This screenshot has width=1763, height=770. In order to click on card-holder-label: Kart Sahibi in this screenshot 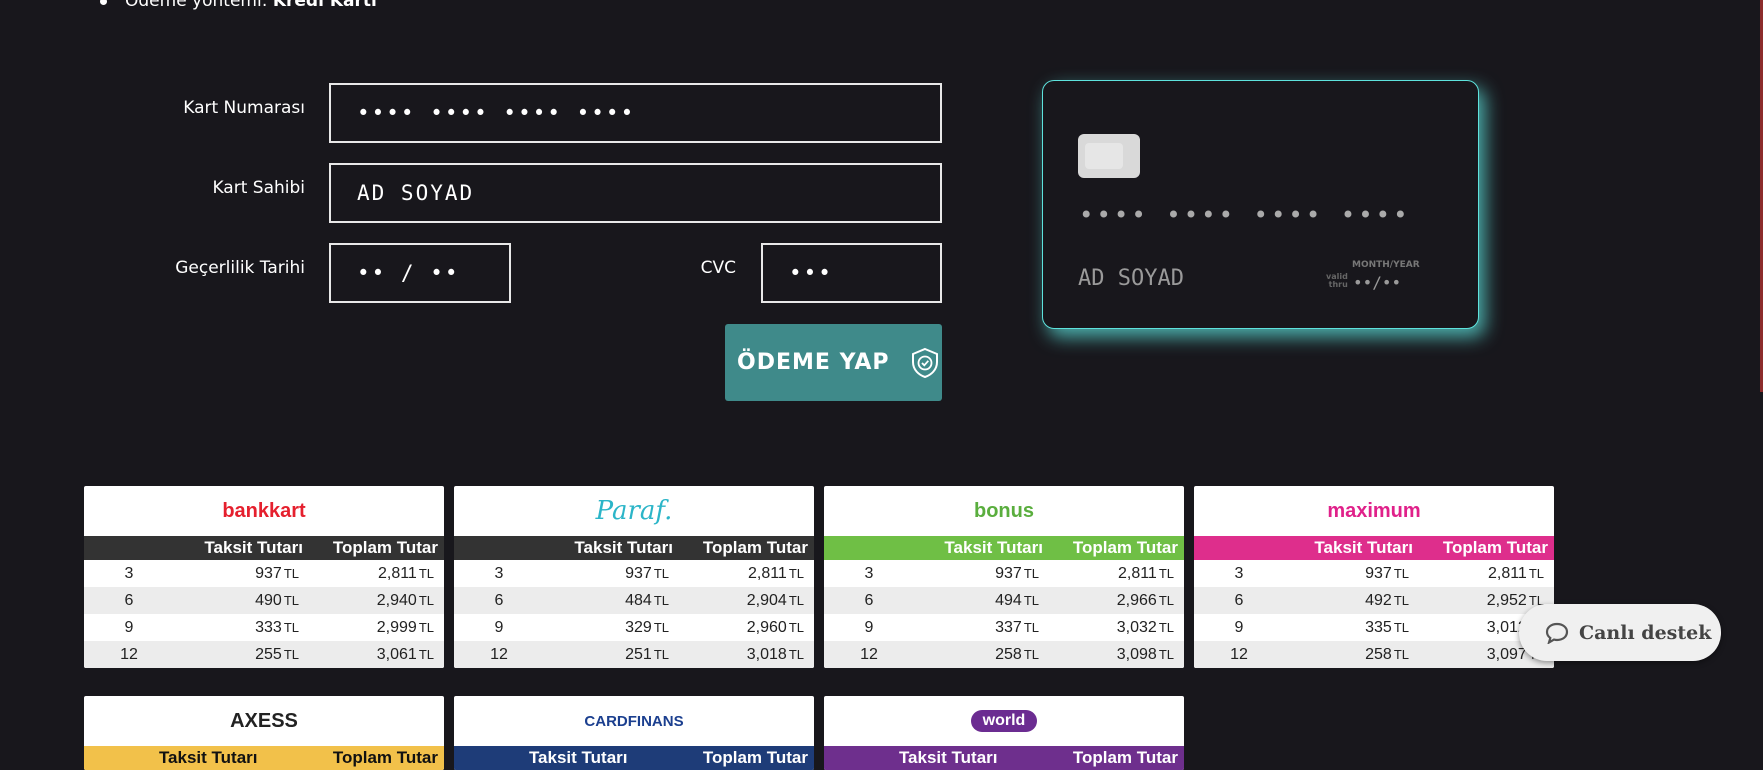, I will do `click(258, 188)`.